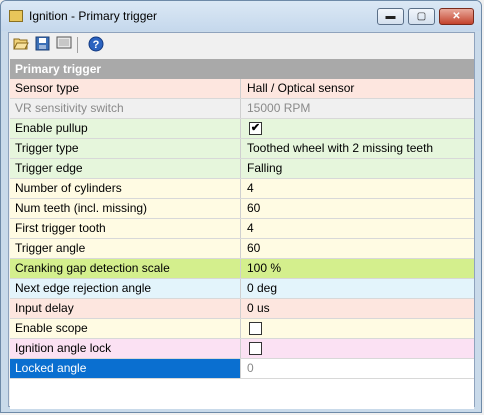 This screenshot has width=484, height=415. I want to click on property-row: Ignition angle lock, so click(242, 349).